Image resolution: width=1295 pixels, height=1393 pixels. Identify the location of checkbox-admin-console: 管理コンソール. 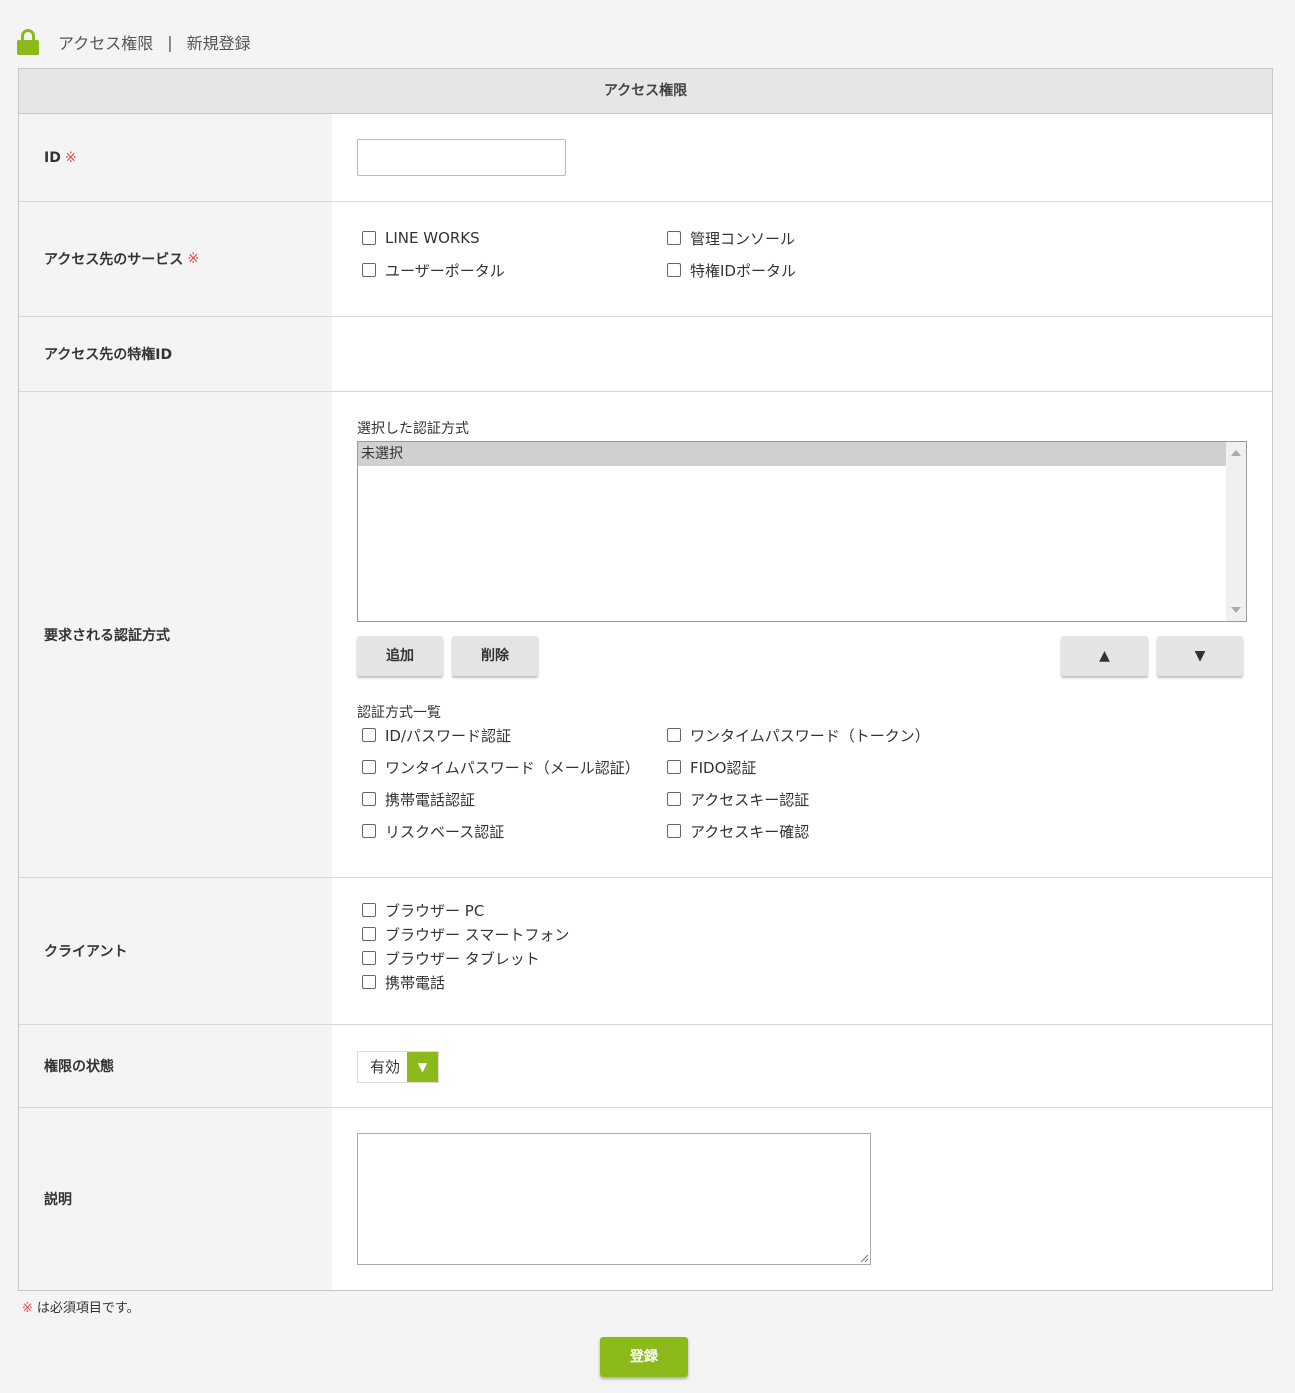
(819, 238).